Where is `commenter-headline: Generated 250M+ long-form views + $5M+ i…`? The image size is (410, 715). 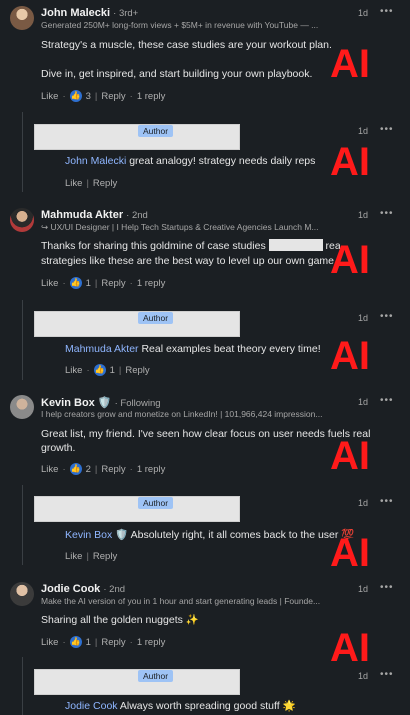
commenter-headline: Generated 250M+ long-form views + $5M+ i… is located at coordinates (180, 25).